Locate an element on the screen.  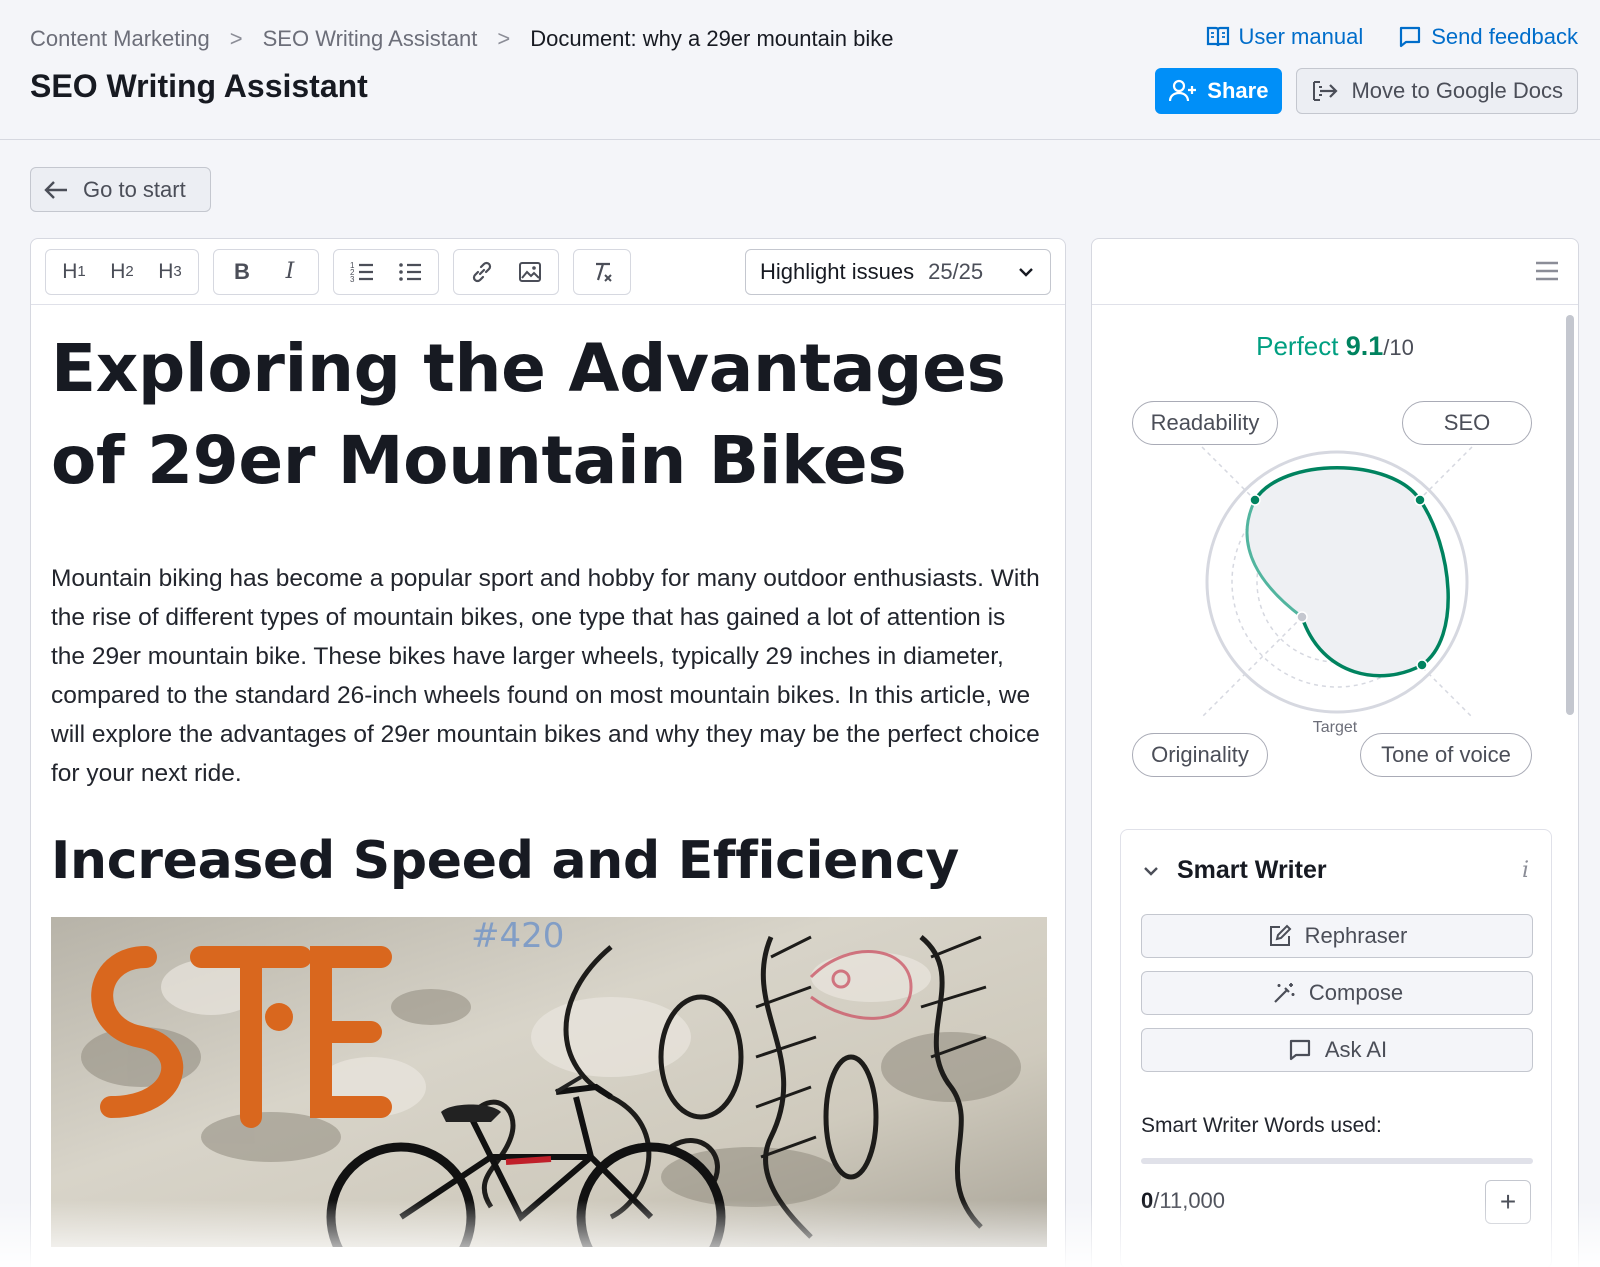
share-button: Share is located at coordinates (1219, 91).